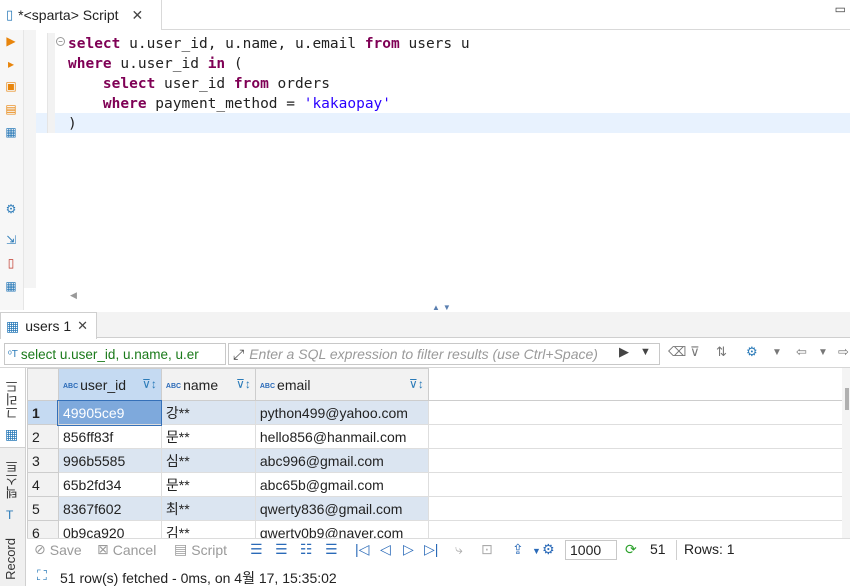 The height and width of the screenshot is (588, 850). Describe the element at coordinates (43, 436) in the screenshot. I see `row-number: 2` at that location.